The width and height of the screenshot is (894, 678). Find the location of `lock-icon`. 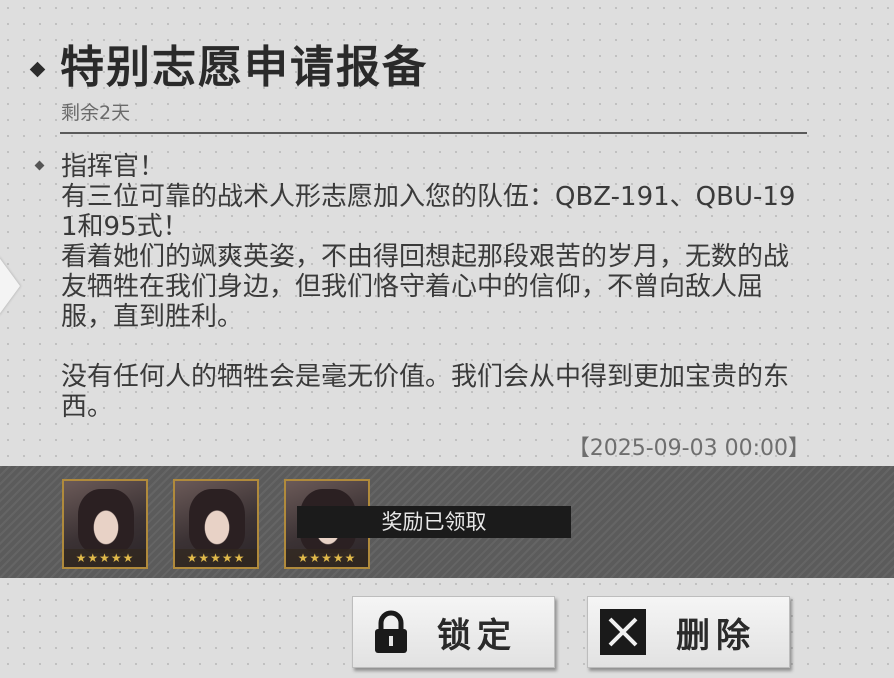

lock-icon is located at coordinates (391, 631).